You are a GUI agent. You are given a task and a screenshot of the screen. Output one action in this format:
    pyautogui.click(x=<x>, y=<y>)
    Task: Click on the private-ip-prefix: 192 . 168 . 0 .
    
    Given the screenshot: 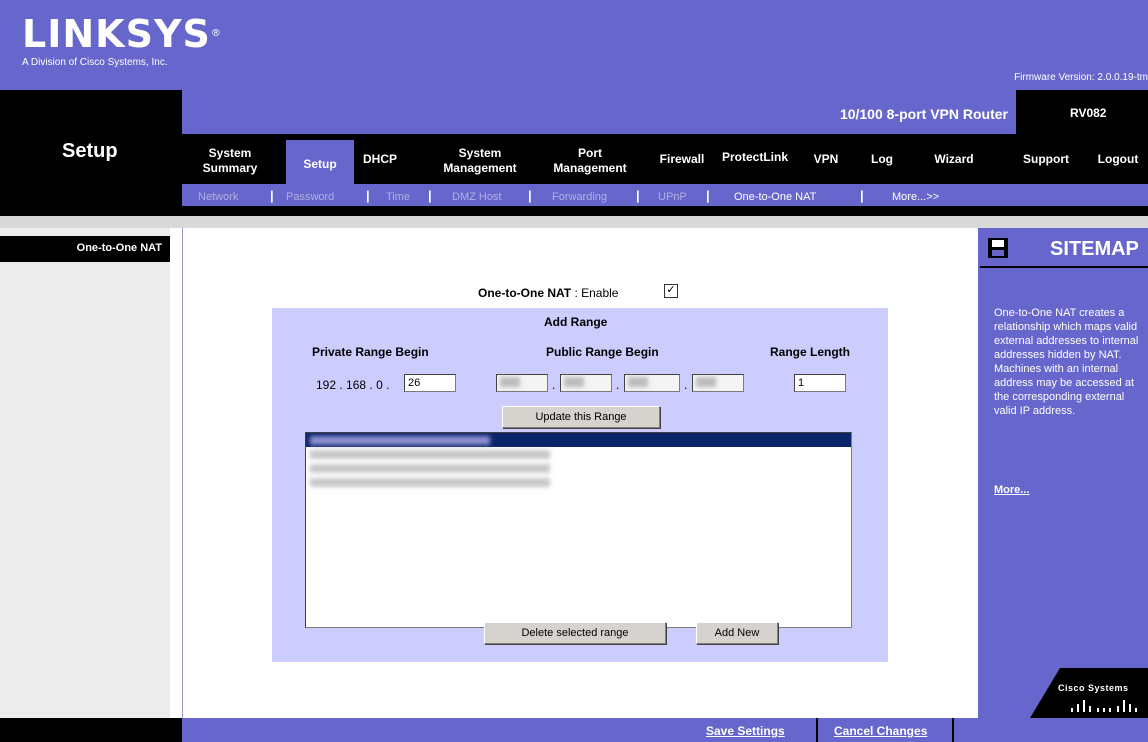 What is the action you would take?
    pyautogui.click(x=353, y=385)
    